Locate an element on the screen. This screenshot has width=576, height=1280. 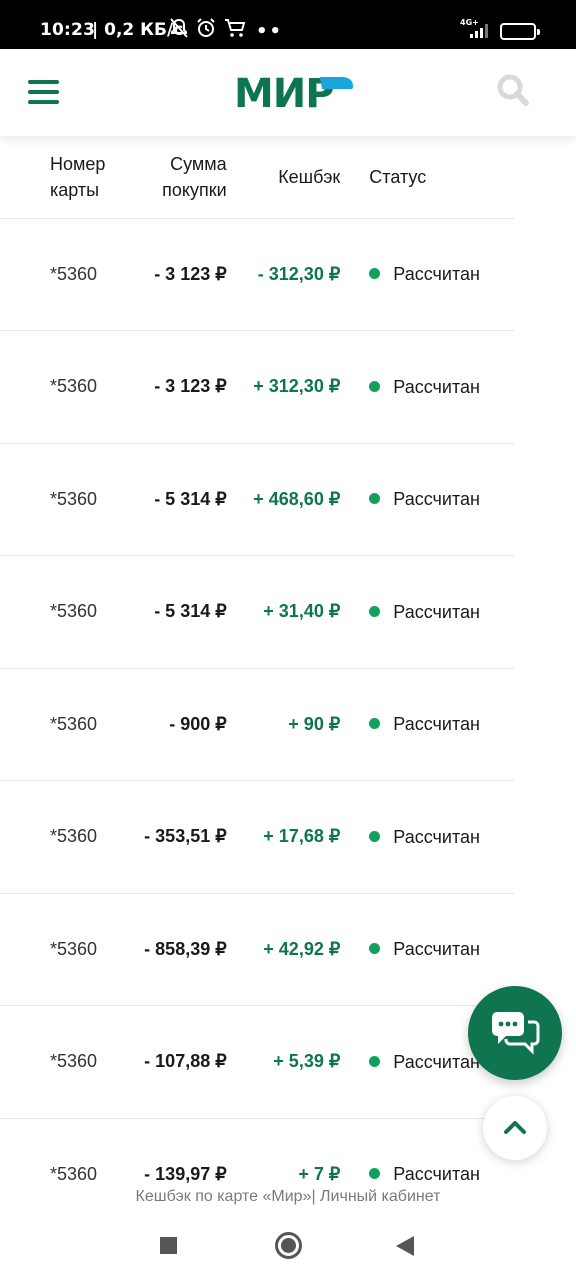
table-row: 08:27*5360- 139,97 ₽+ 7 ₽ Рассчитан is located at coordinates (257, 1152).